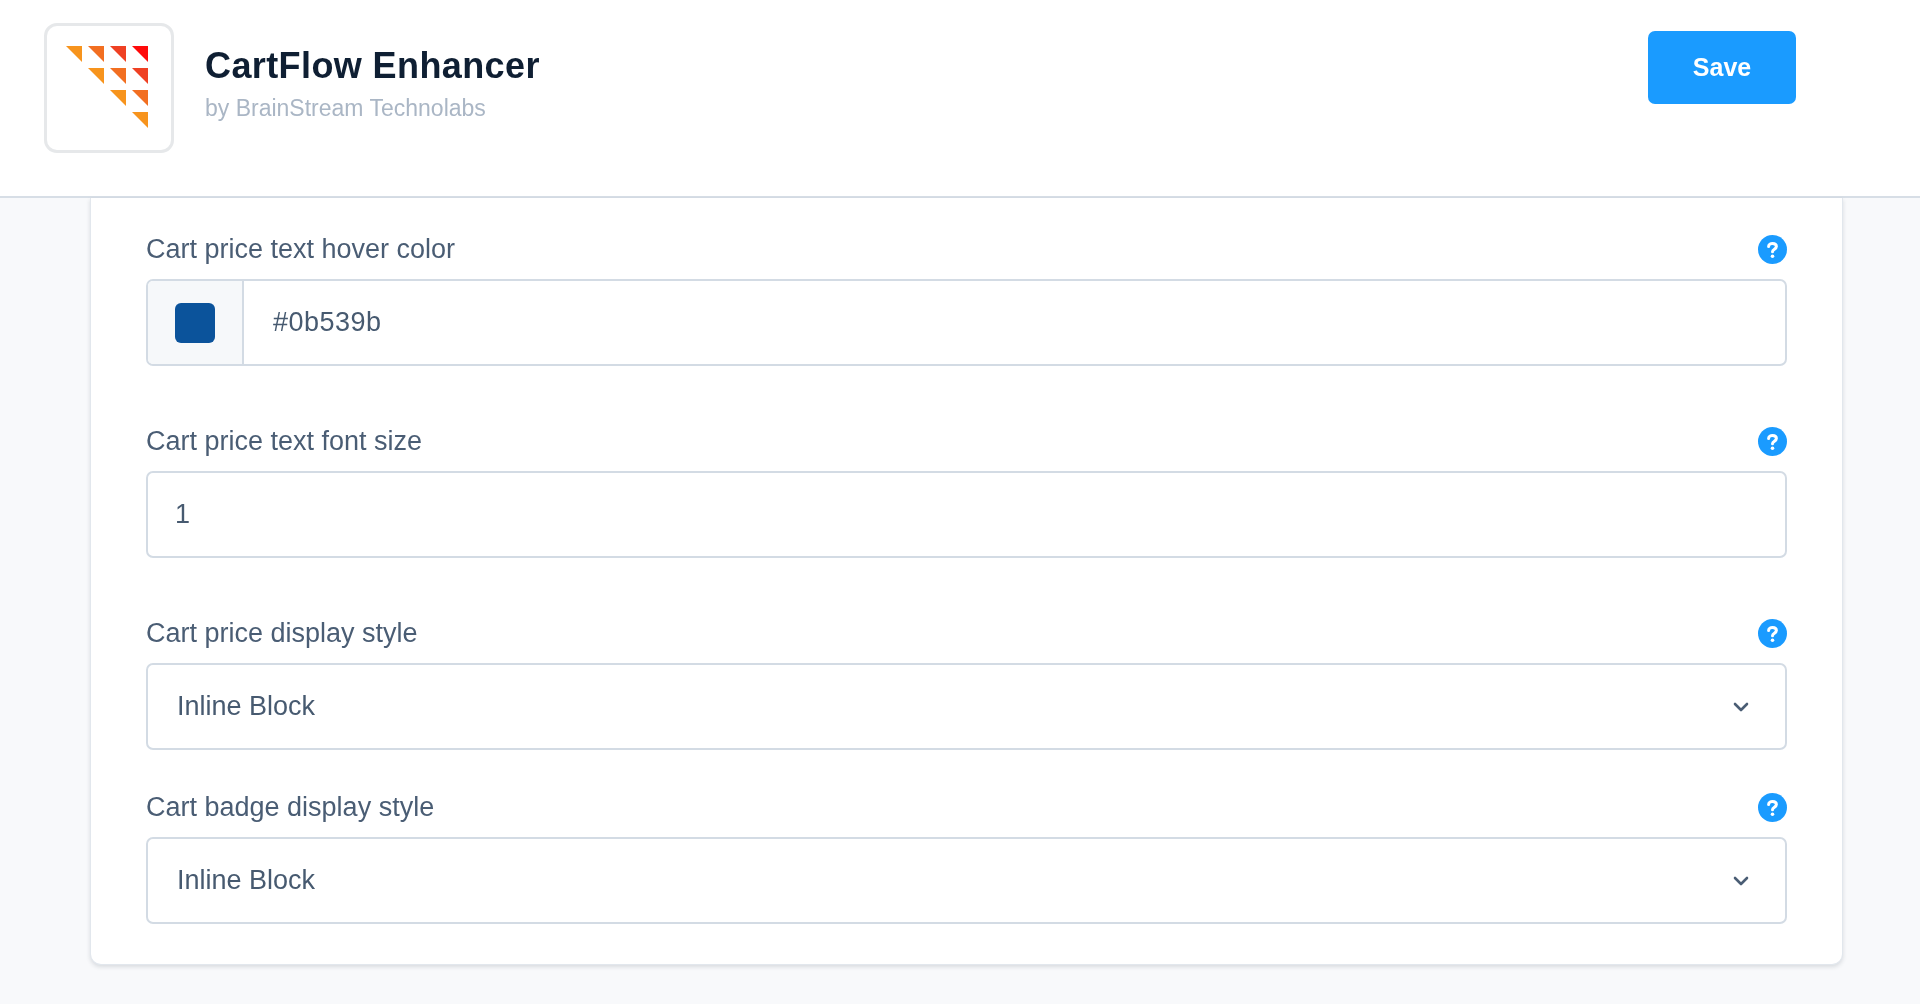 The image size is (1920, 1004). I want to click on setting-label: Cart price display style, so click(282, 633).